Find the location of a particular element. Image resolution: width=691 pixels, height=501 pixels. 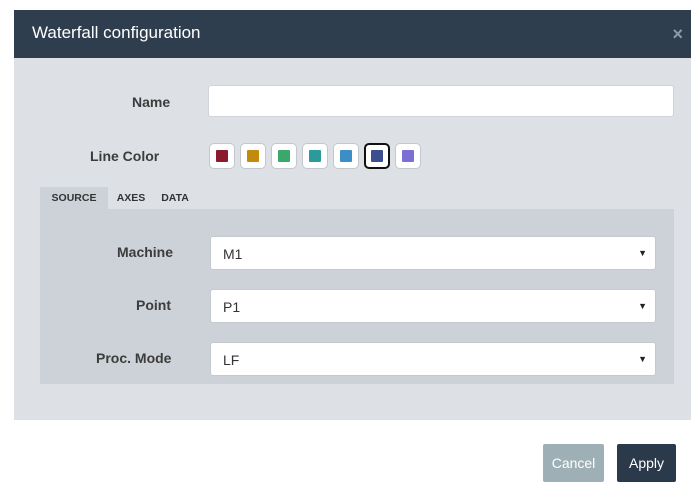

name-input is located at coordinates (441, 101).